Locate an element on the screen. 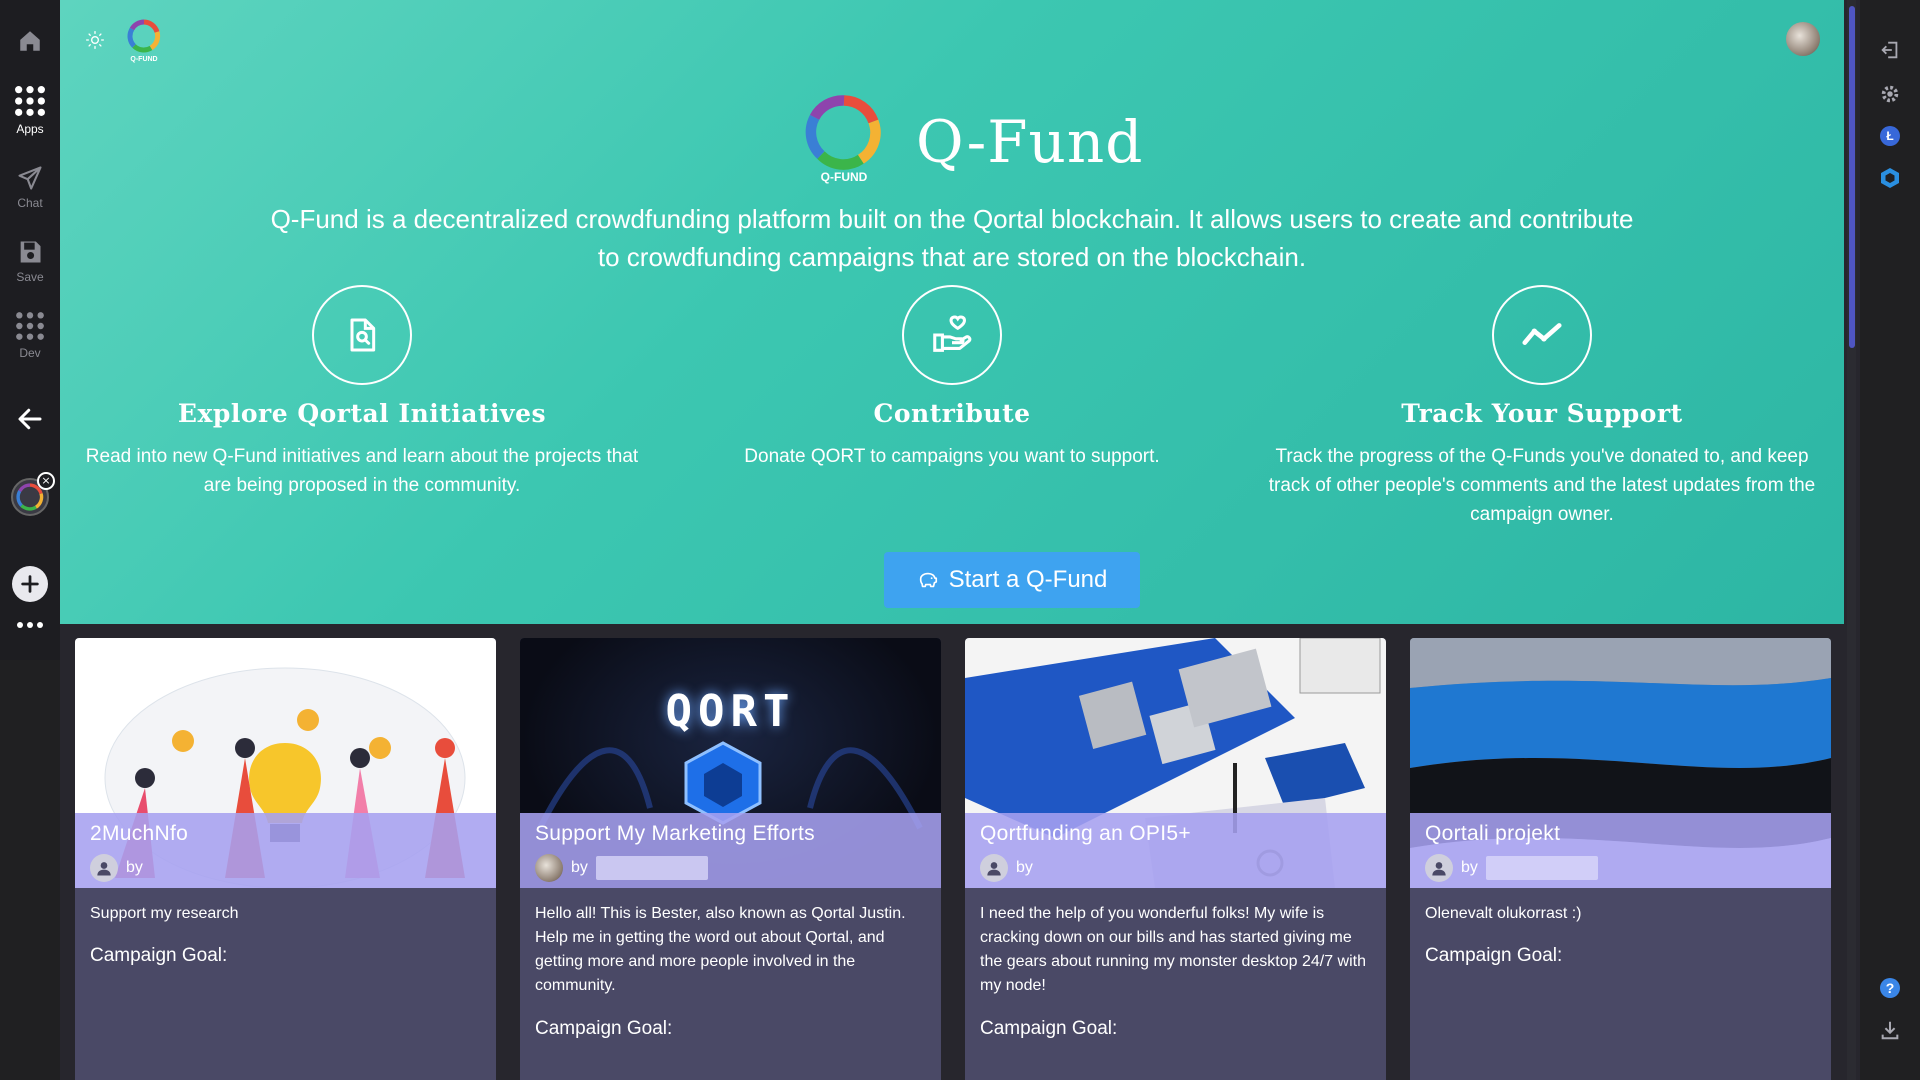 This screenshot has height=1080, width=1920. start-qfund-button: Start a Q-Fund is located at coordinates (1012, 580).